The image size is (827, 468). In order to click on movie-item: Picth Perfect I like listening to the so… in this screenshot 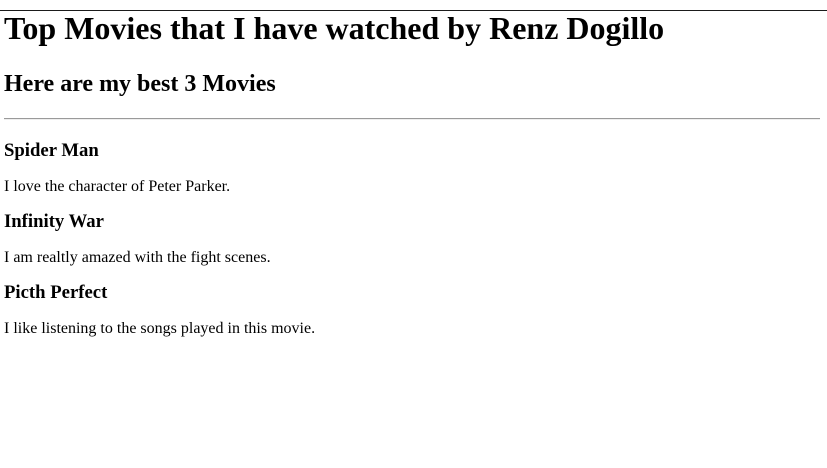, I will do `click(413, 310)`.